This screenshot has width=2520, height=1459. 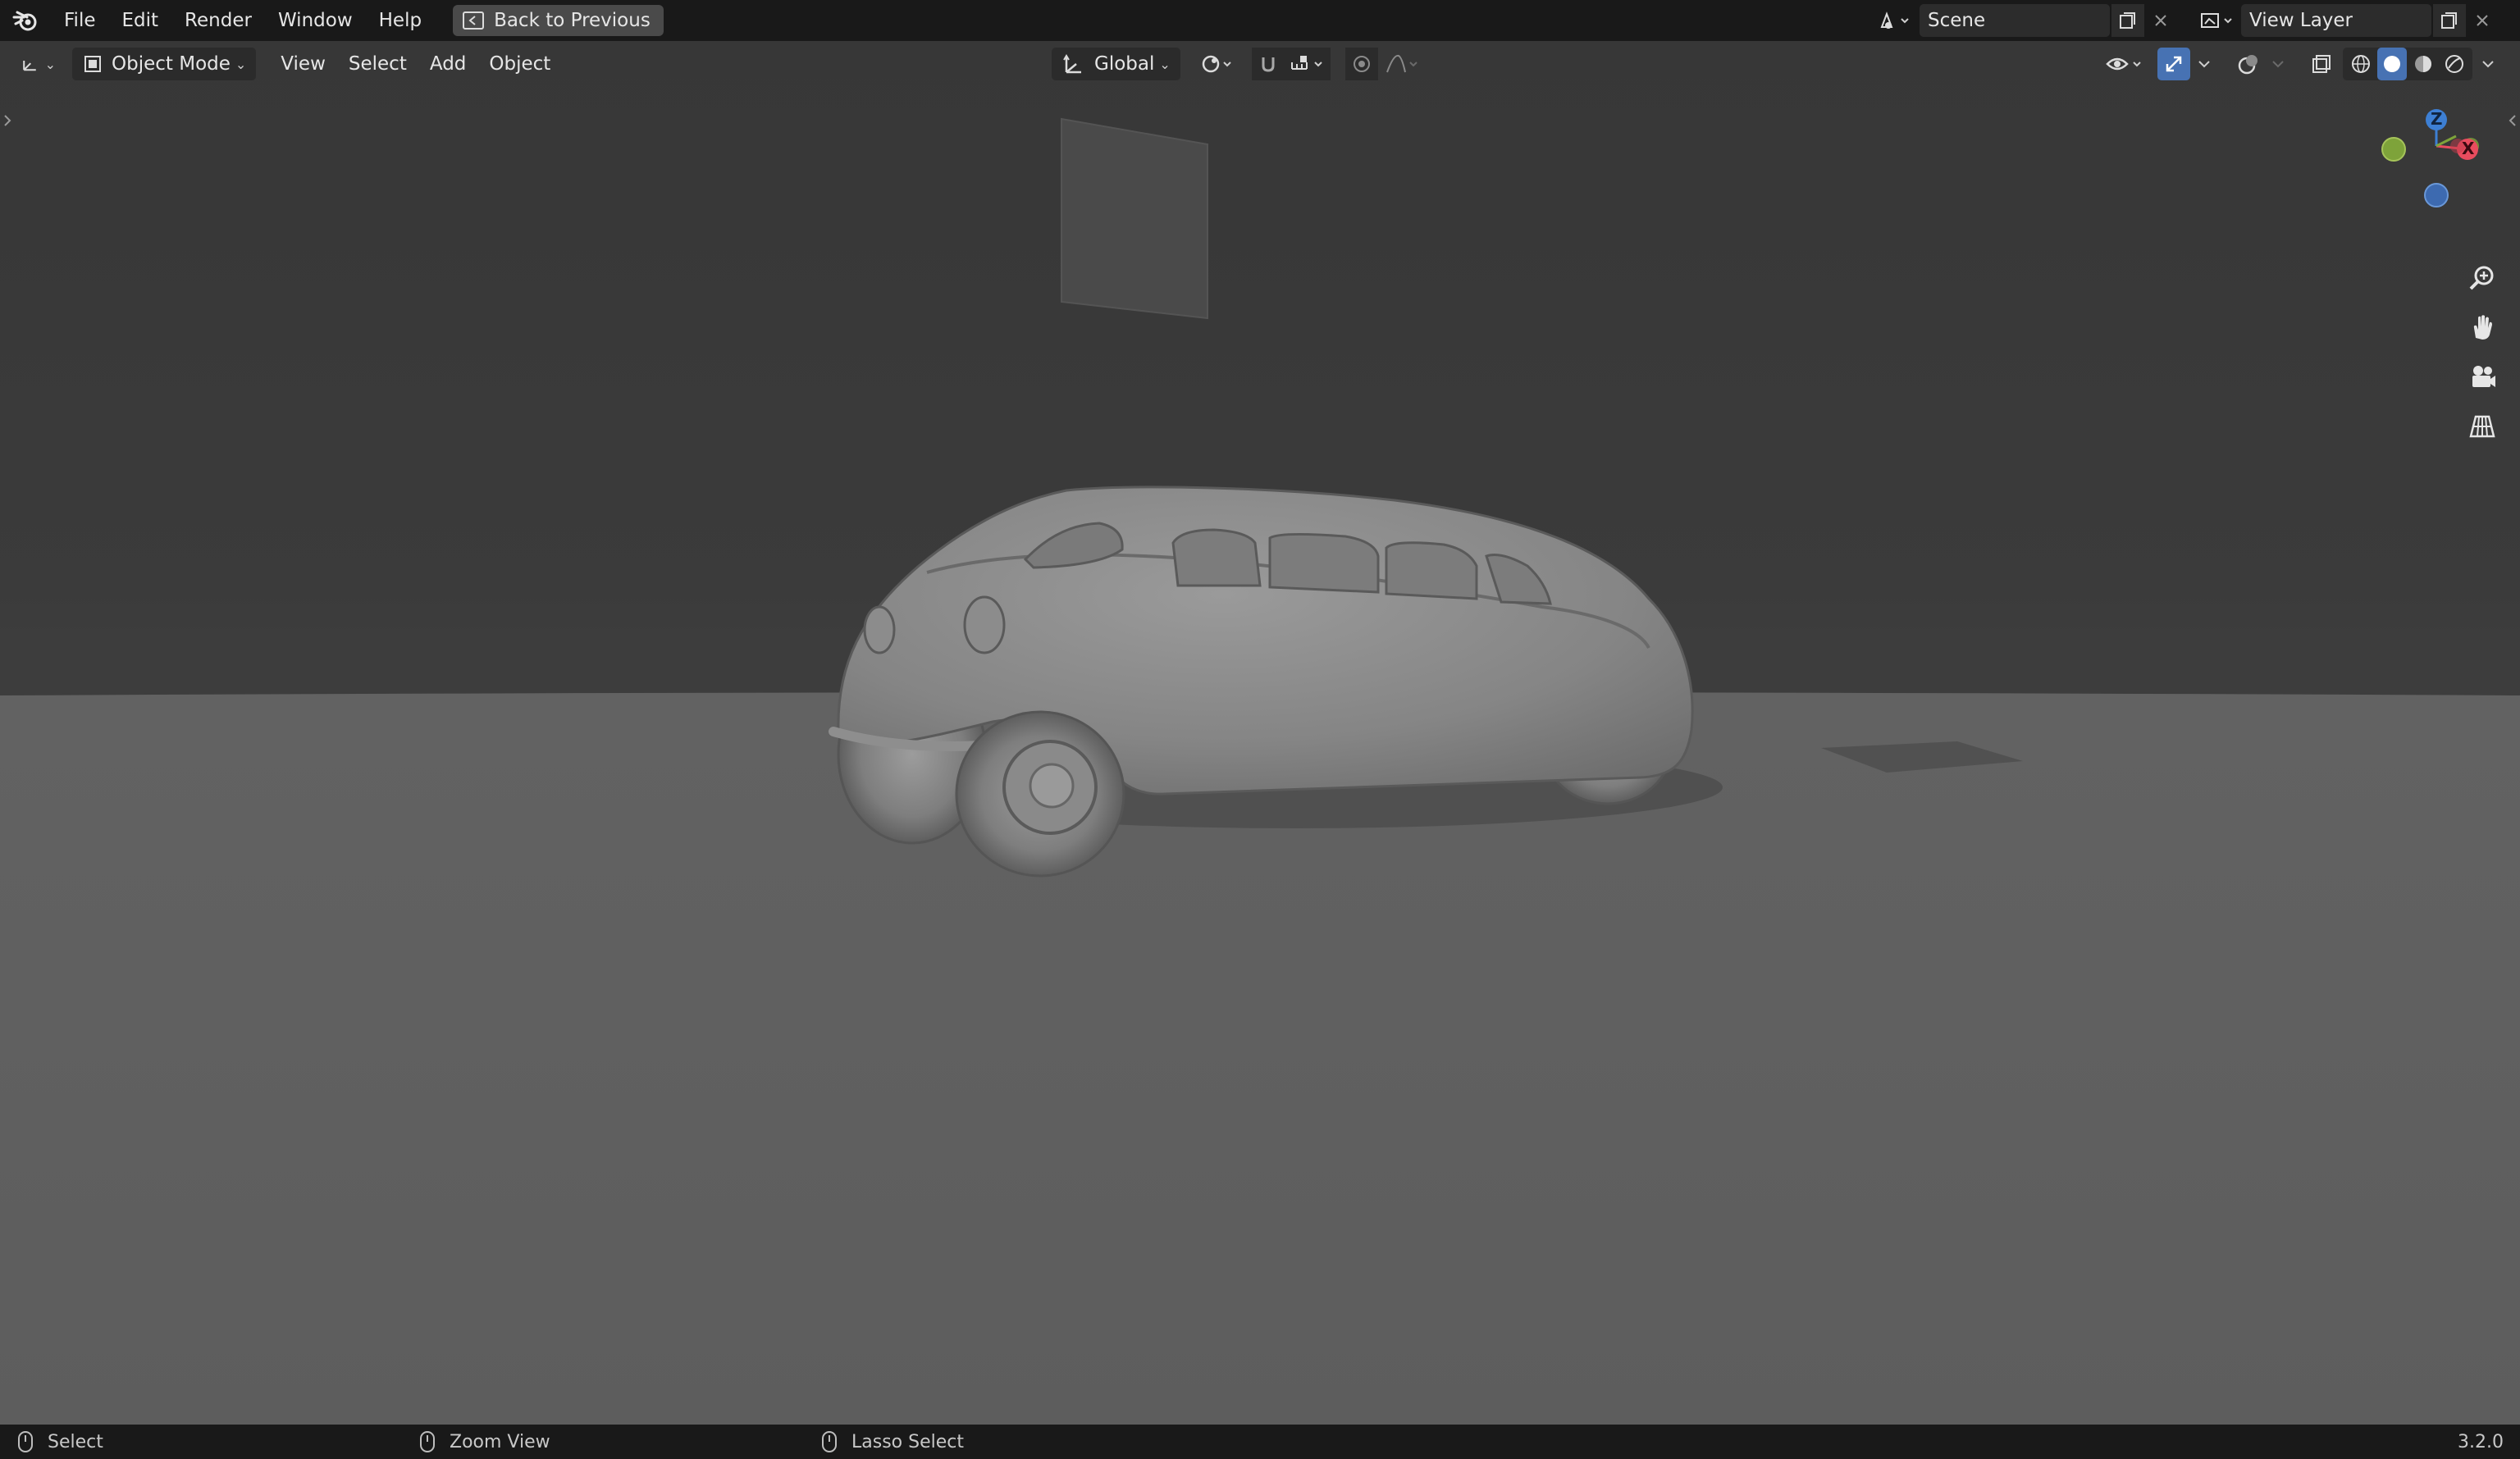 What do you see at coordinates (449, 64) in the screenshot?
I see `menu-add: Add` at bounding box center [449, 64].